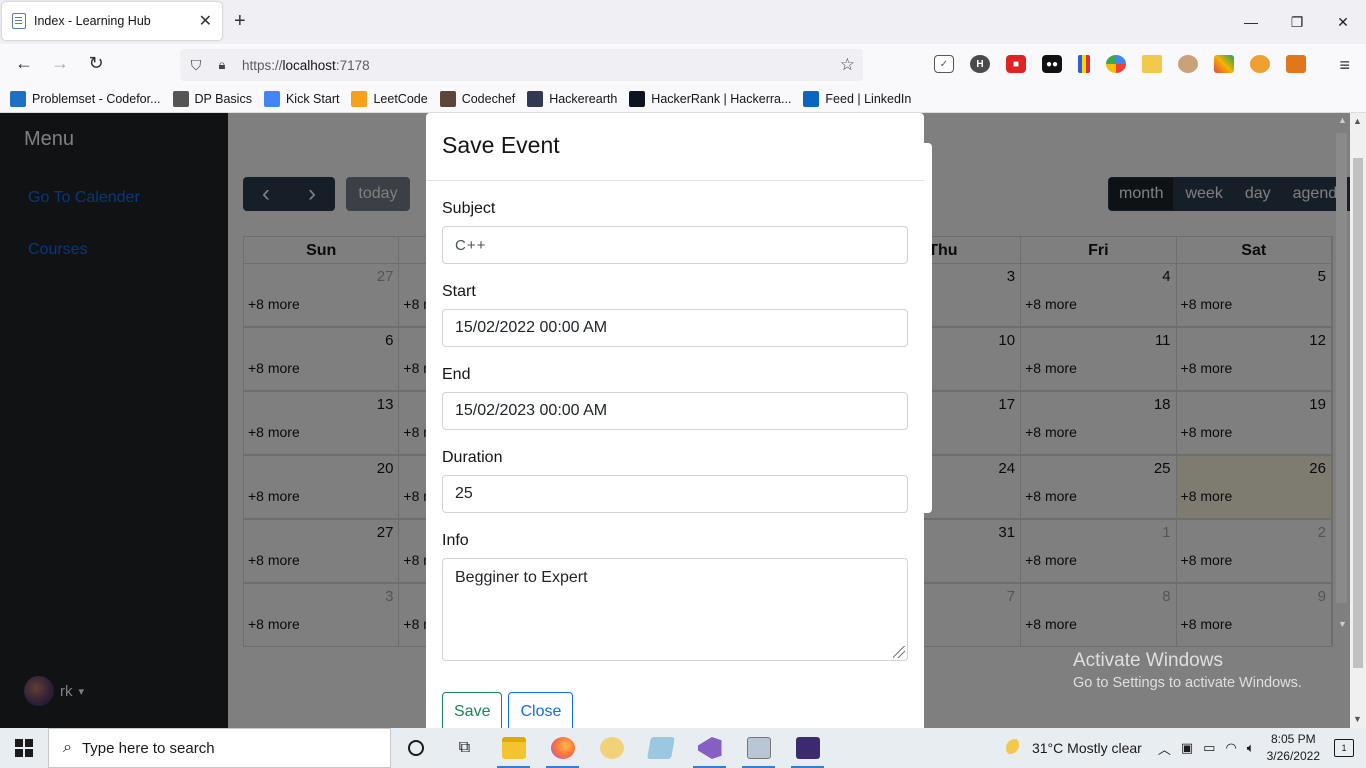 Image resolution: width=1366 pixels, height=768 pixels. Describe the element at coordinates (521, 65) in the screenshot. I see `address-bar: ⛉ 🔒︎ https://localhost:7178 ☆` at that location.